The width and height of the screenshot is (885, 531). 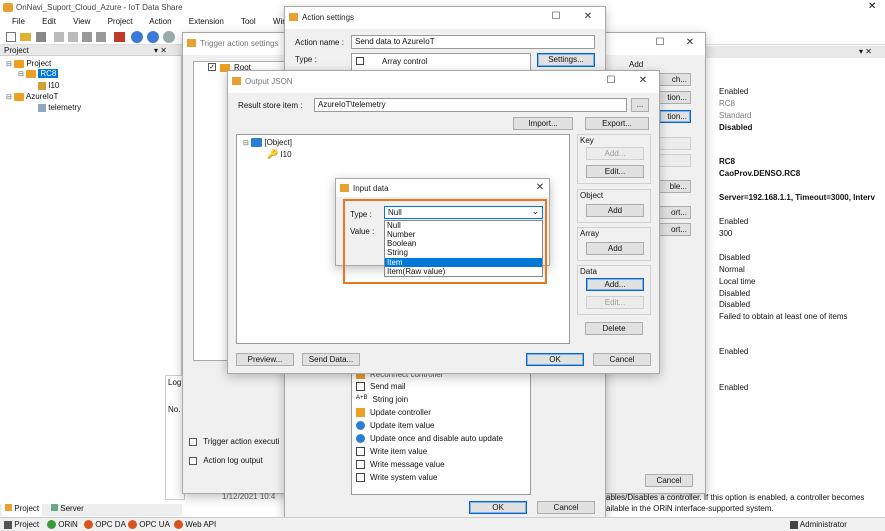 What do you see at coordinates (51, 525) in the screenshot?
I see `check-icon` at bounding box center [51, 525].